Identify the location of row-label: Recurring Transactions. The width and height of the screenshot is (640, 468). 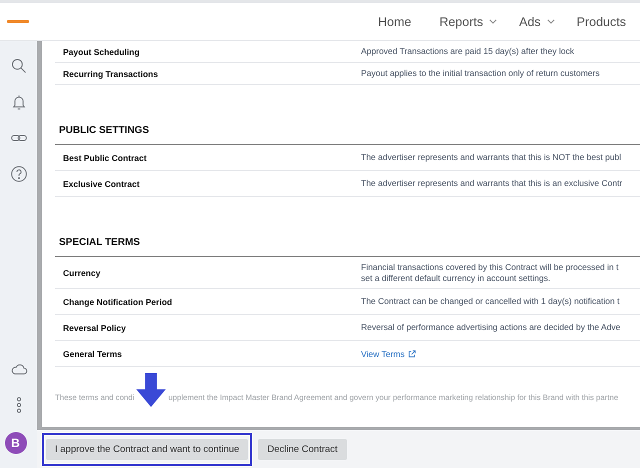
(110, 73).